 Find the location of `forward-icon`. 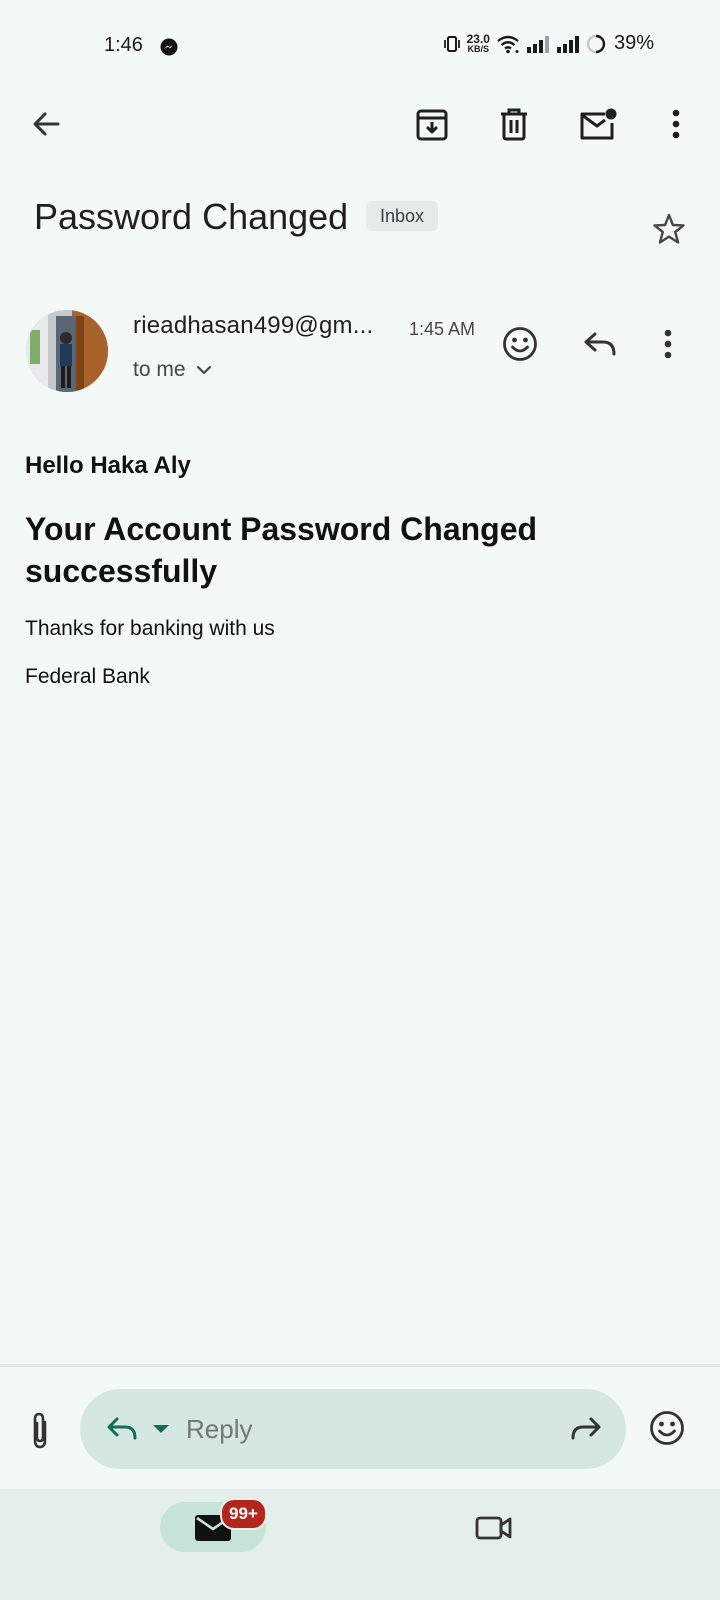

forward-icon is located at coordinates (586, 1428).